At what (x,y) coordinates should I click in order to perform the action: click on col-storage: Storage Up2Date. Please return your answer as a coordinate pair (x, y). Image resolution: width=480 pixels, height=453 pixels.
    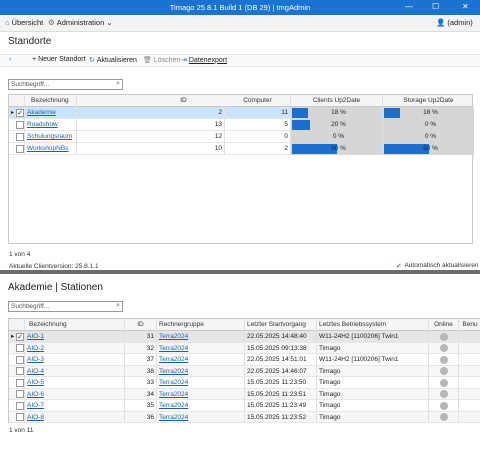
    Looking at the image, I should click on (428, 101).